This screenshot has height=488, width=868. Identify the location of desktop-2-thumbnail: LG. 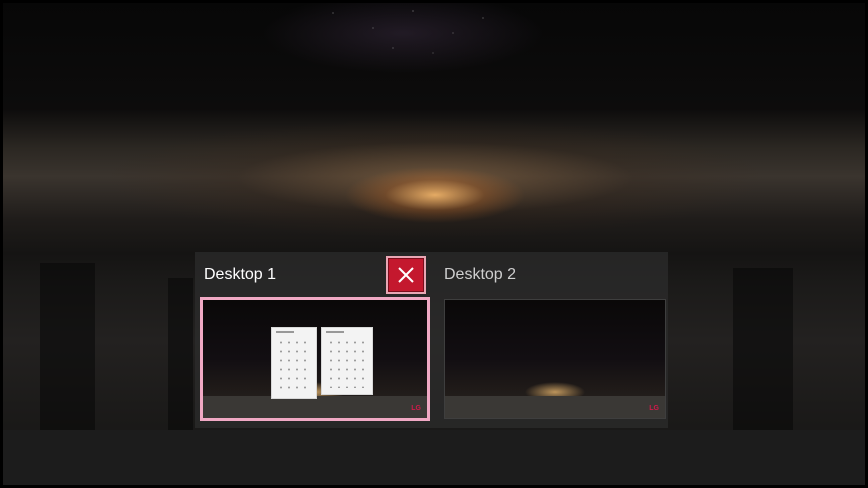
(555, 359).